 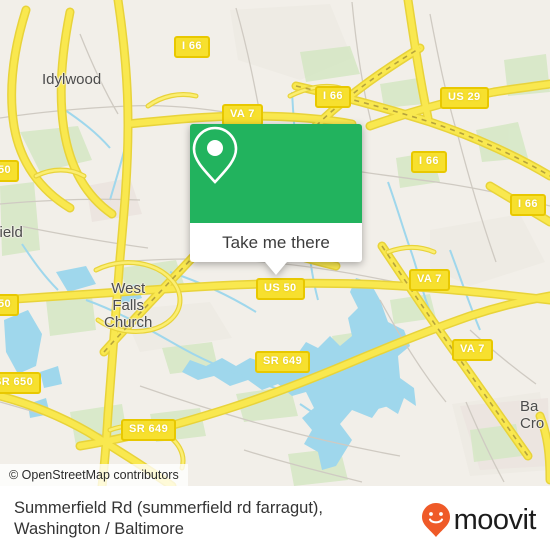 I want to click on shield-50-left-upper: 50, so click(x=10, y=171).